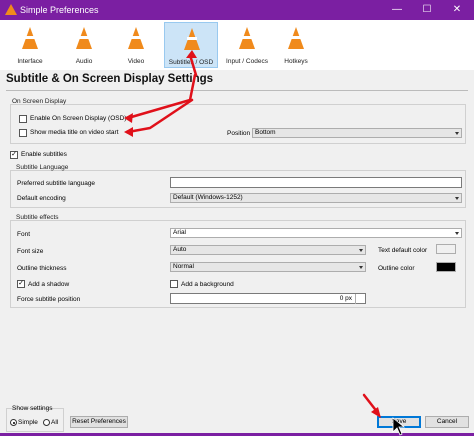  Describe the element at coordinates (24, 234) in the screenshot. I see `font-label: Font` at that location.